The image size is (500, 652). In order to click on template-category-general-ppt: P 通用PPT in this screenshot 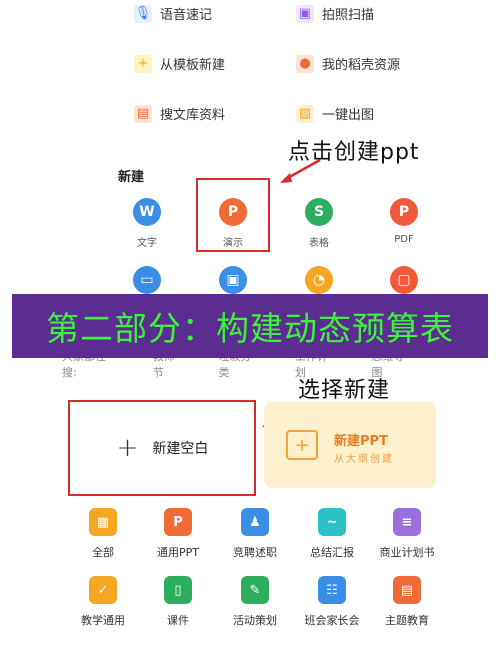, I will do `click(178, 534)`.